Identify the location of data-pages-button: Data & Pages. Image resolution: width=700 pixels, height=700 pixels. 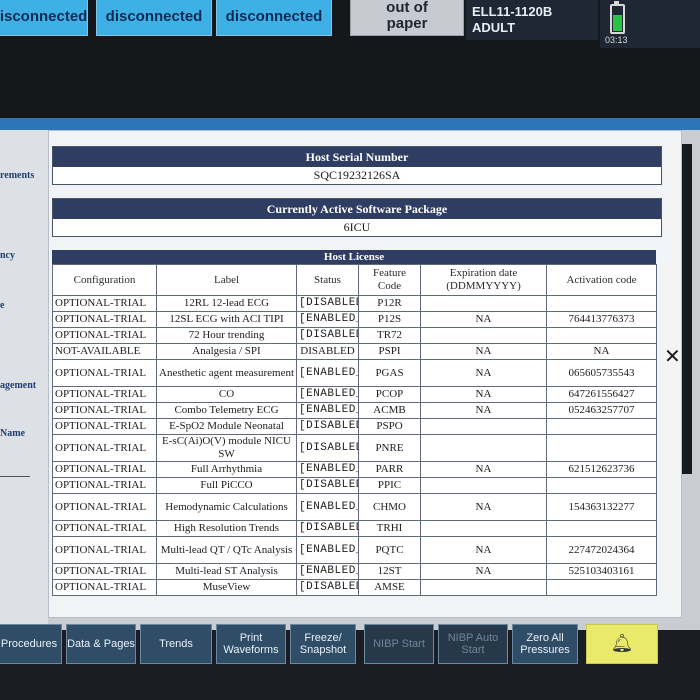
(101, 644).